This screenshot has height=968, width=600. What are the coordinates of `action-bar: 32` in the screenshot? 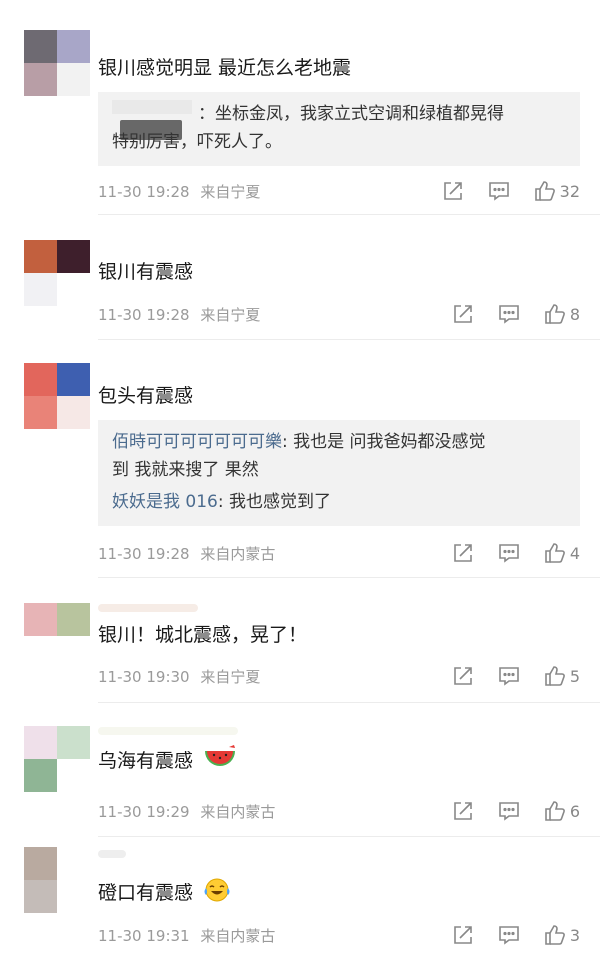 It's located at (499, 191).